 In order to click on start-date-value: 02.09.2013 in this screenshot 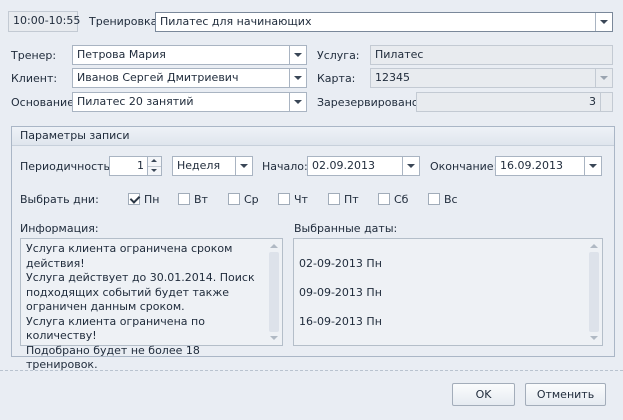, I will do `click(343, 165)`.